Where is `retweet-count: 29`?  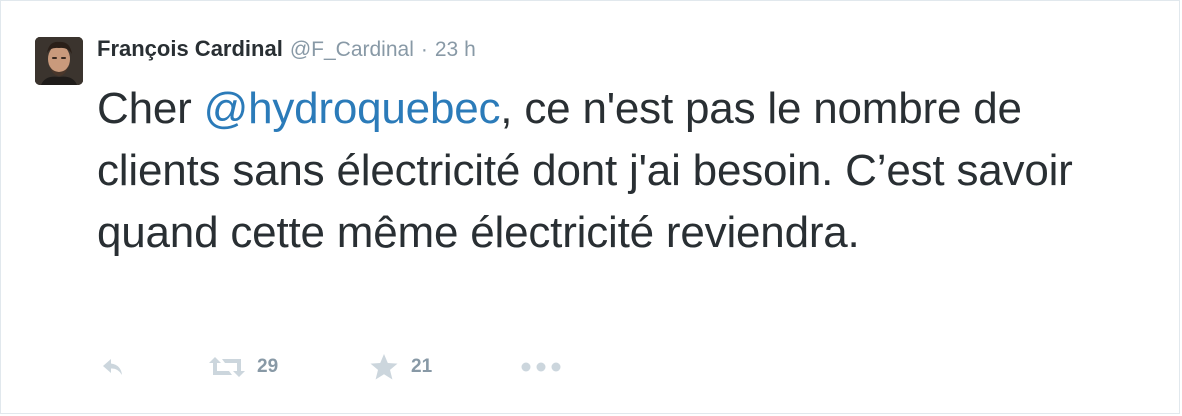 retweet-count: 29 is located at coordinates (268, 366).